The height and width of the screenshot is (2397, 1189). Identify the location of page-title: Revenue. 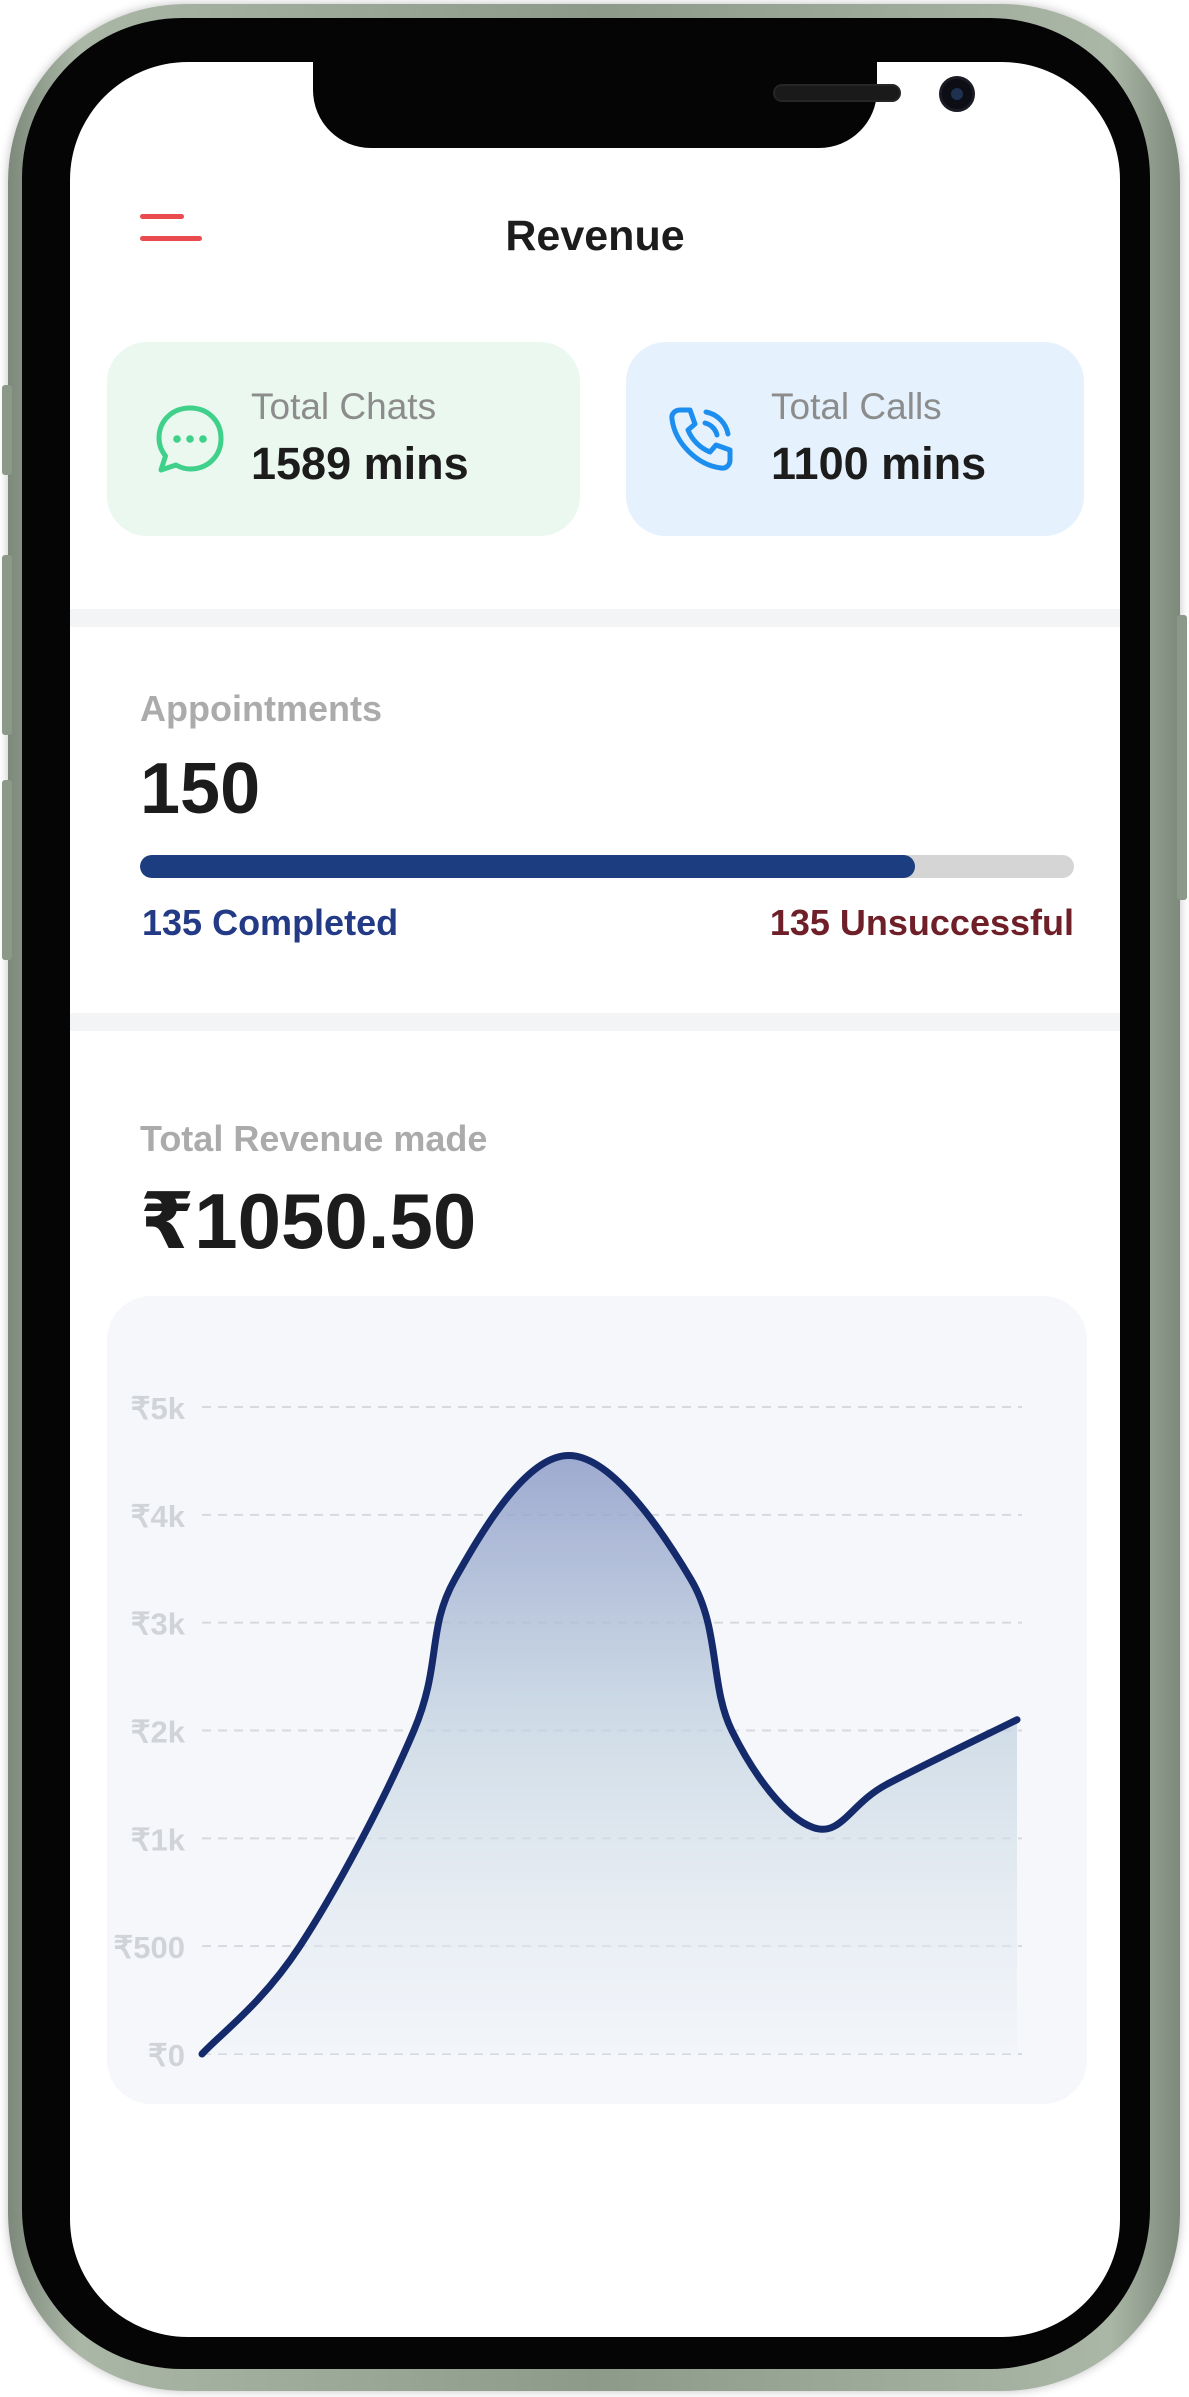
(595, 236).